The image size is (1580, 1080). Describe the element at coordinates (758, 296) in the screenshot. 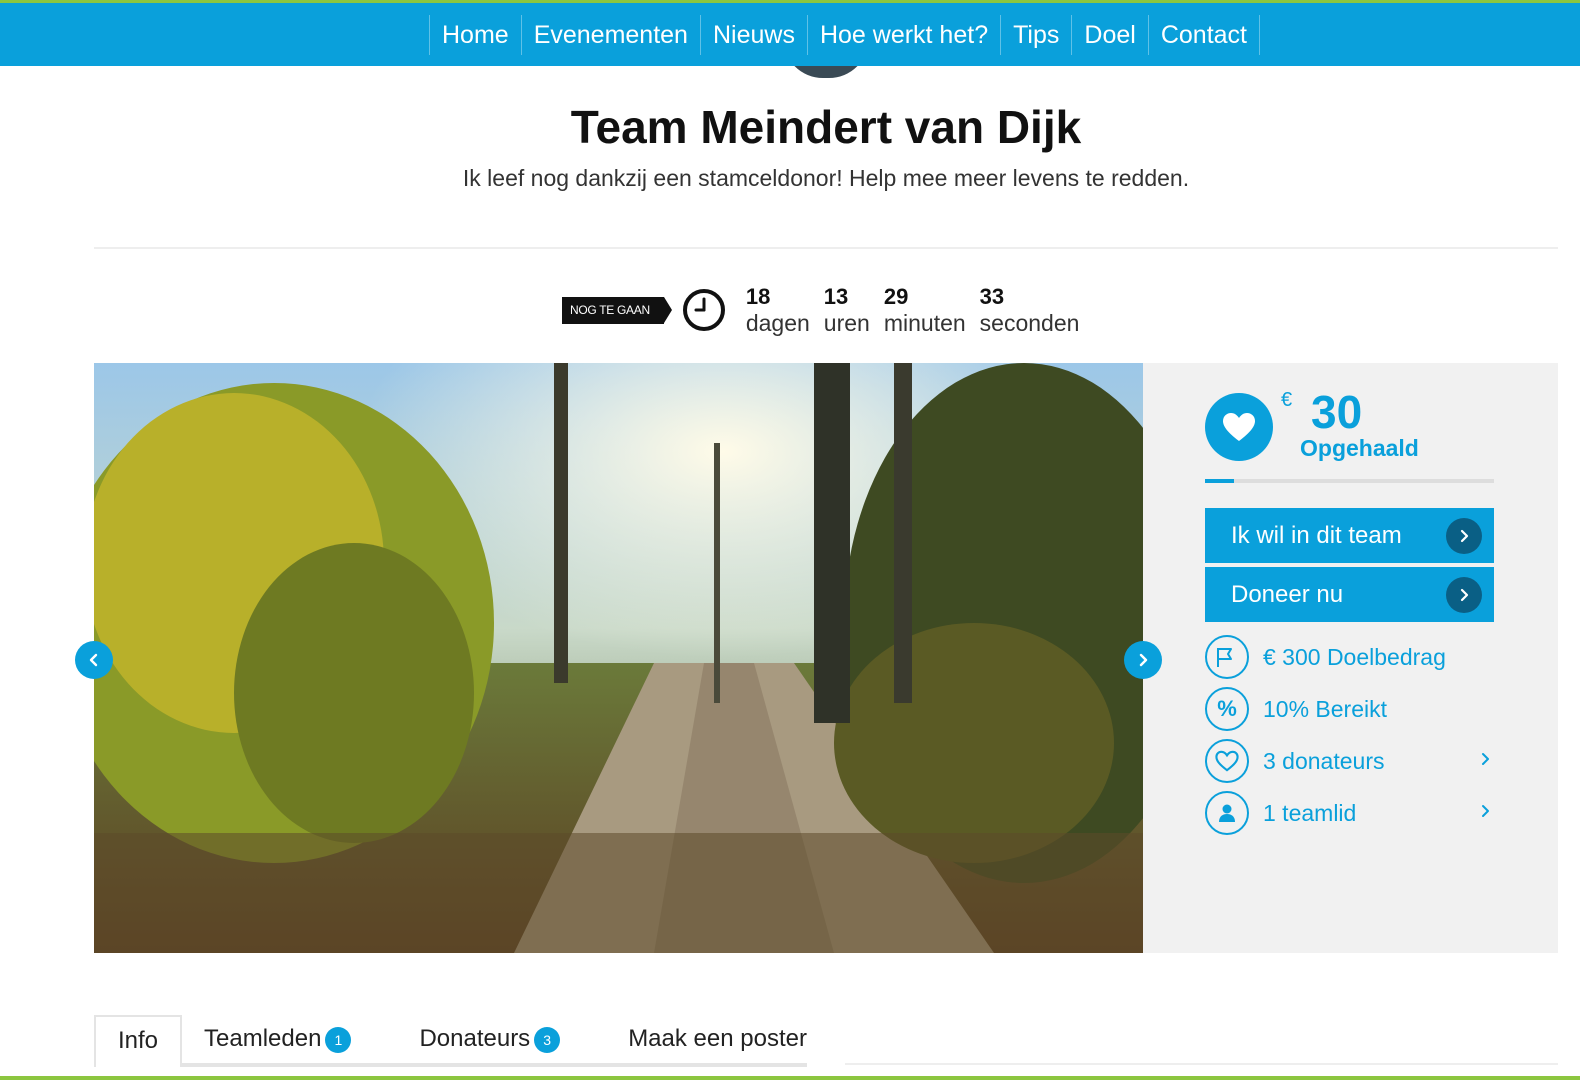

I see `countdown-days-value: 18` at that location.